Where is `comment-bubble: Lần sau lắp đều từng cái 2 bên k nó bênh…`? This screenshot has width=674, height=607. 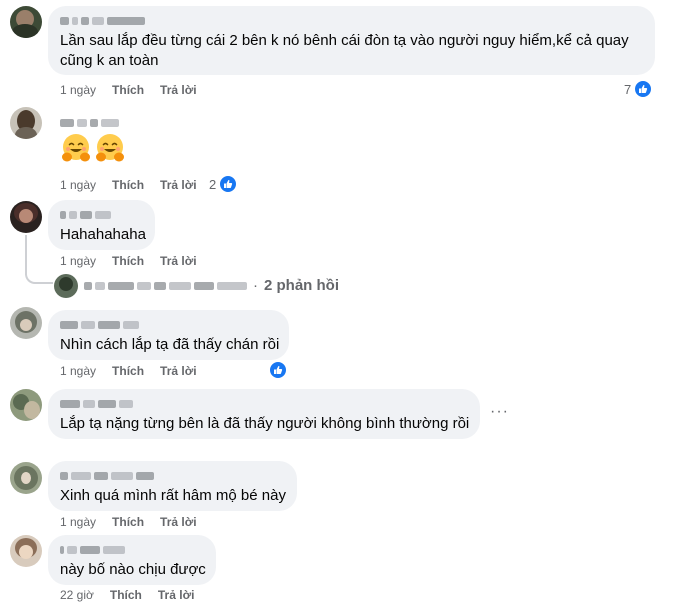
comment-bubble: Lần sau lắp đều từng cái 2 bên k nó bênh… is located at coordinates (351, 40).